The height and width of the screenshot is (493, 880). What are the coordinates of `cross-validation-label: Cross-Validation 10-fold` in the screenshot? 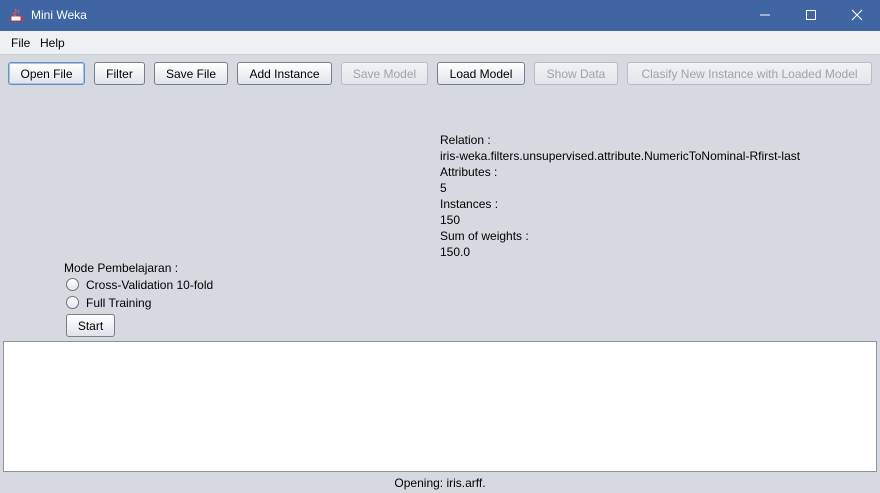 It's located at (150, 285).